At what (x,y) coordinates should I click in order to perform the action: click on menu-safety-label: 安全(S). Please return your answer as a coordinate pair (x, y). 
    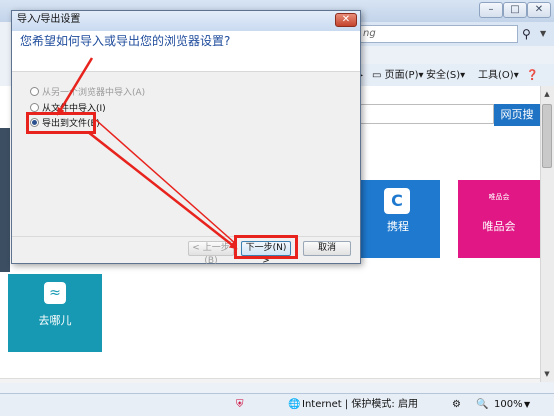
    Looking at the image, I should click on (443, 75).